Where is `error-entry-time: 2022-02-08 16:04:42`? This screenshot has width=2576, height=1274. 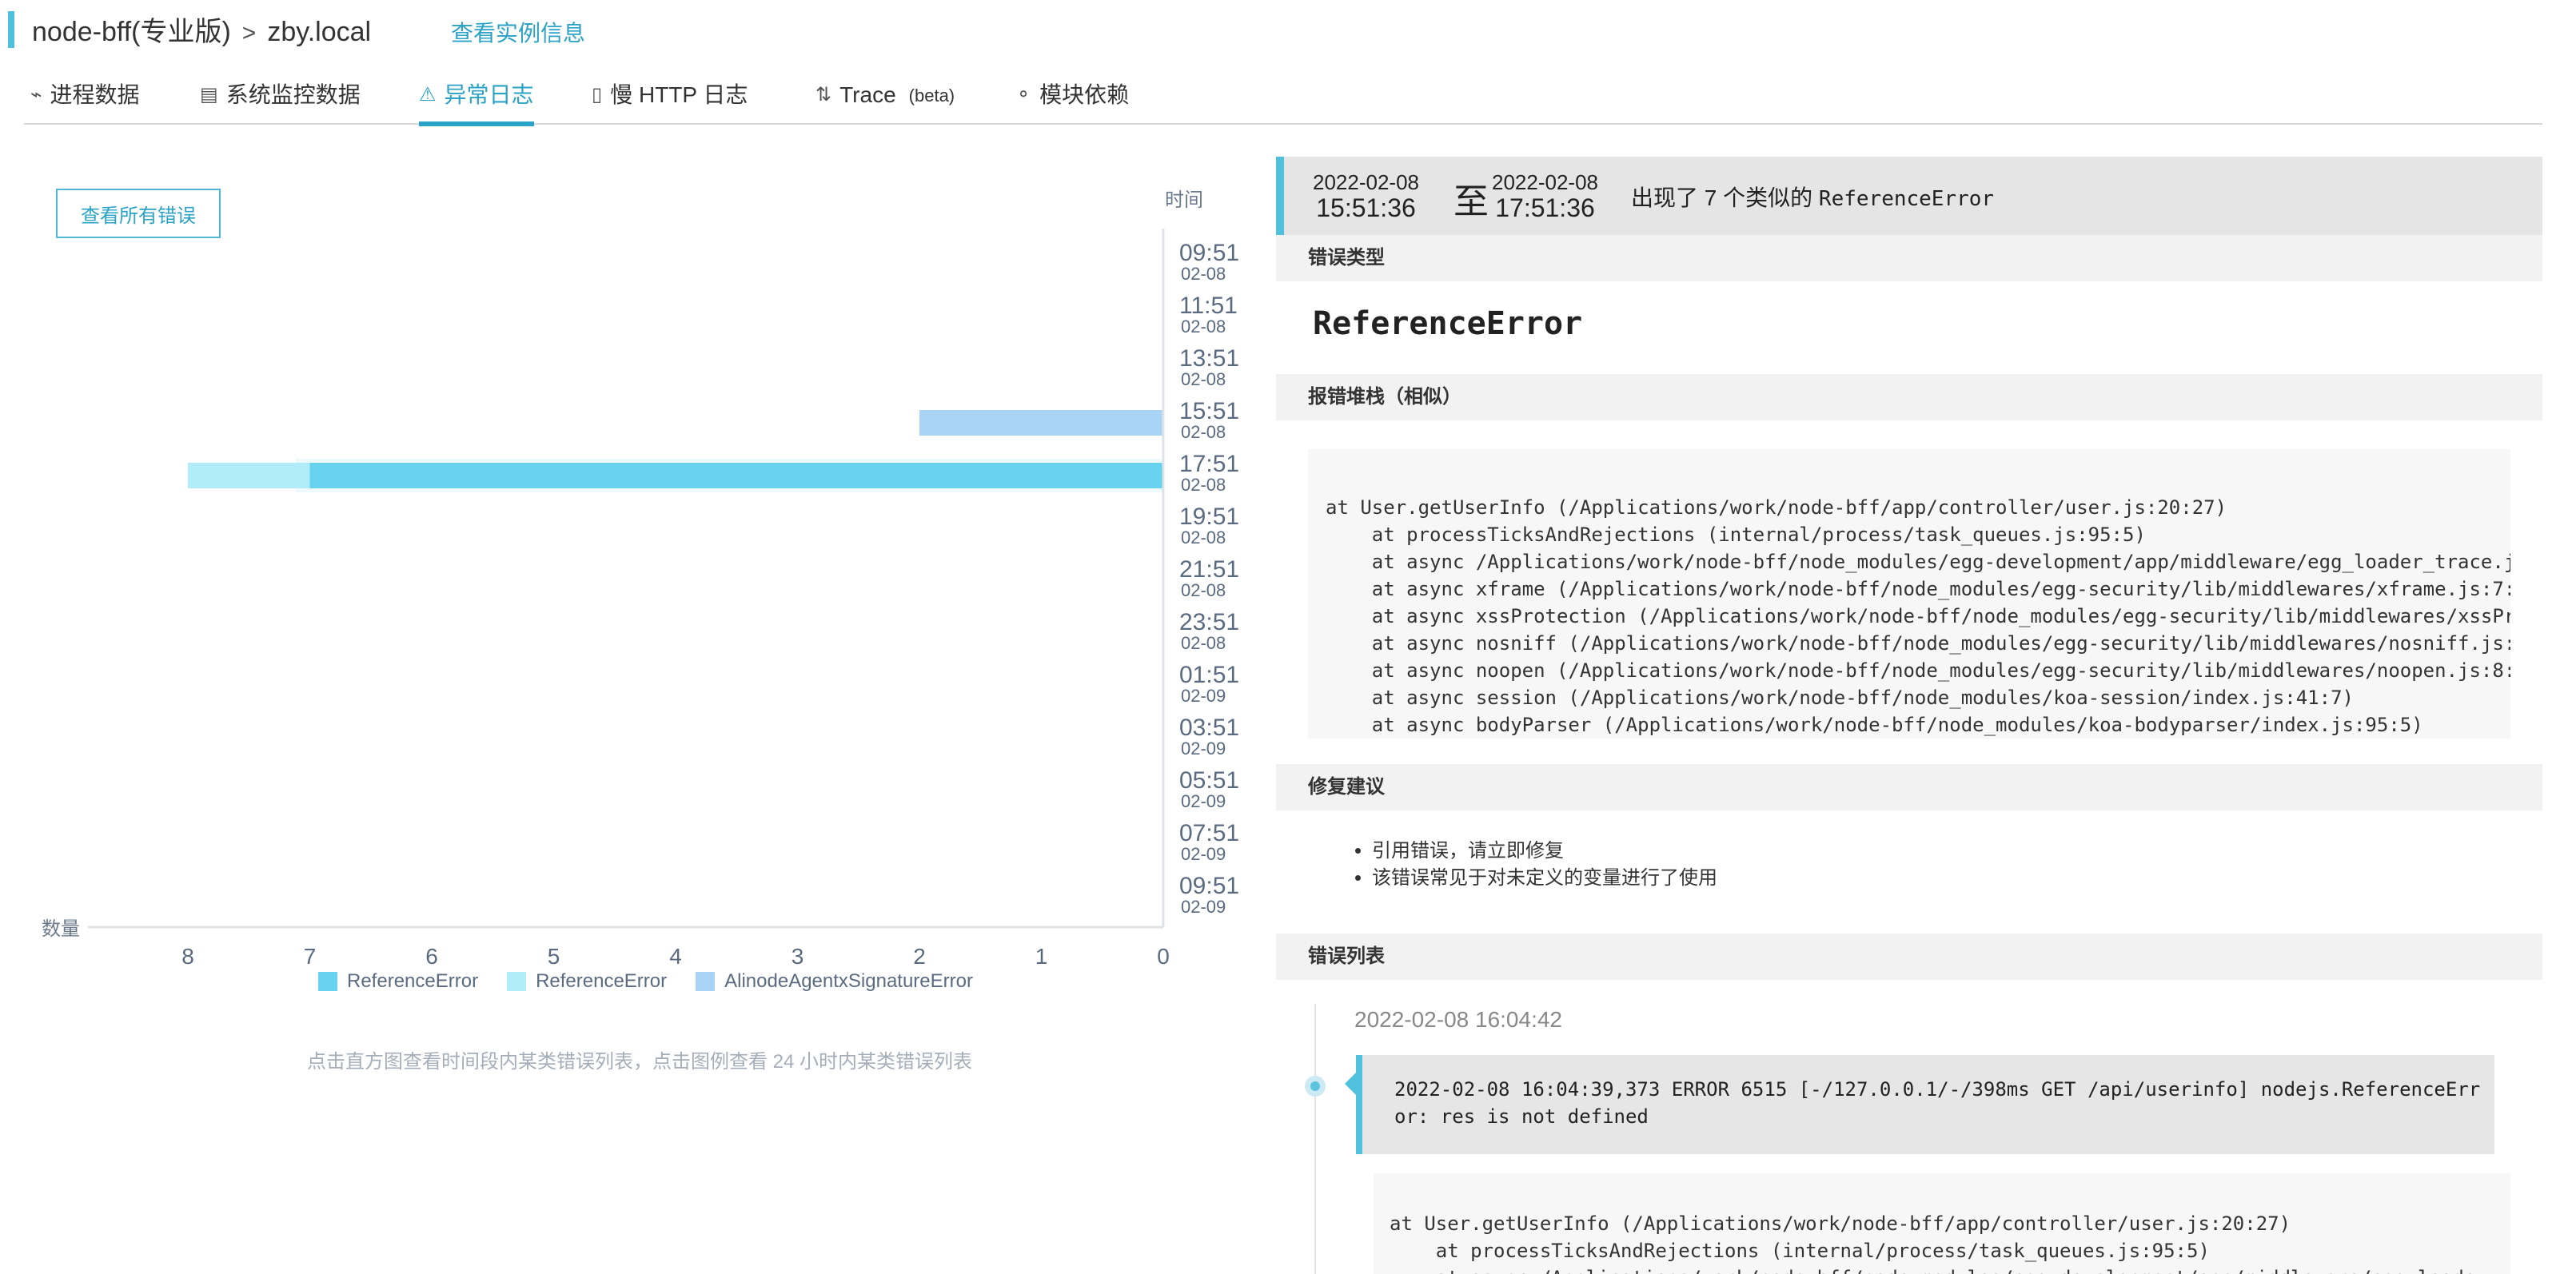
error-entry-time: 2022-02-08 16:04:42 is located at coordinates (1458, 1020).